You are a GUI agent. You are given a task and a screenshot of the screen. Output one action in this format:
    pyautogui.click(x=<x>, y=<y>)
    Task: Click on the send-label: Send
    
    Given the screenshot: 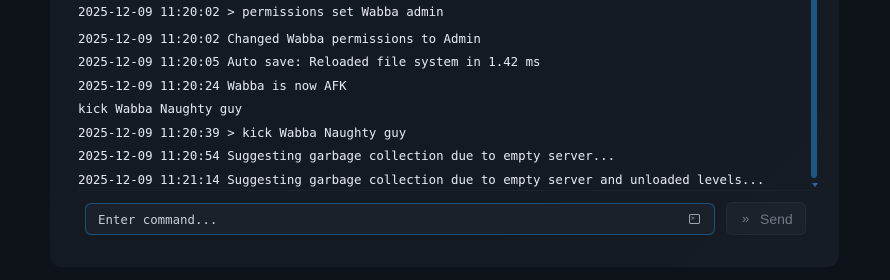 What is the action you would take?
    pyautogui.click(x=776, y=219)
    